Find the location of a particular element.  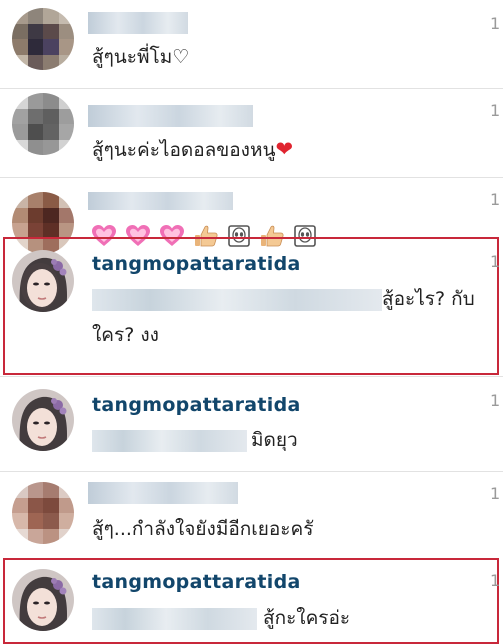

comment-row: 1 is located at coordinates (251, 216).